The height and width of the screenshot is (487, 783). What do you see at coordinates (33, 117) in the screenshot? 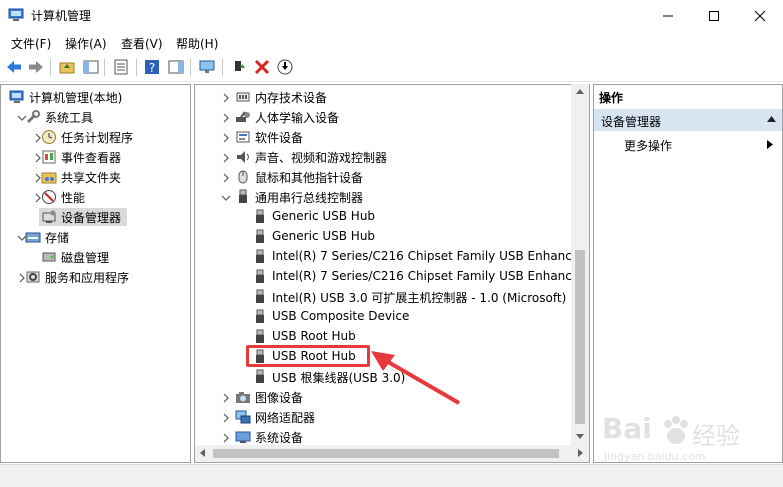
I see `tools-icon` at bounding box center [33, 117].